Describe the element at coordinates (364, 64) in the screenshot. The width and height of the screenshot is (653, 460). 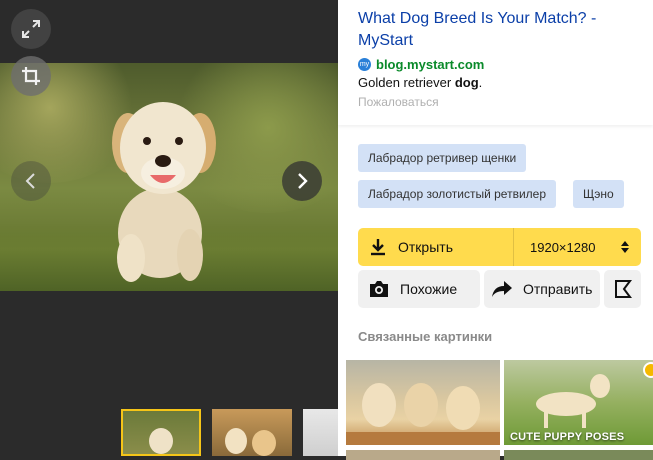
I see `site-favicon-icon: my` at that location.